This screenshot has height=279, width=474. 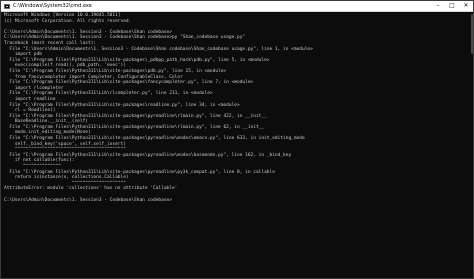 I want to click on maximize-button: □, so click(x=452, y=6).